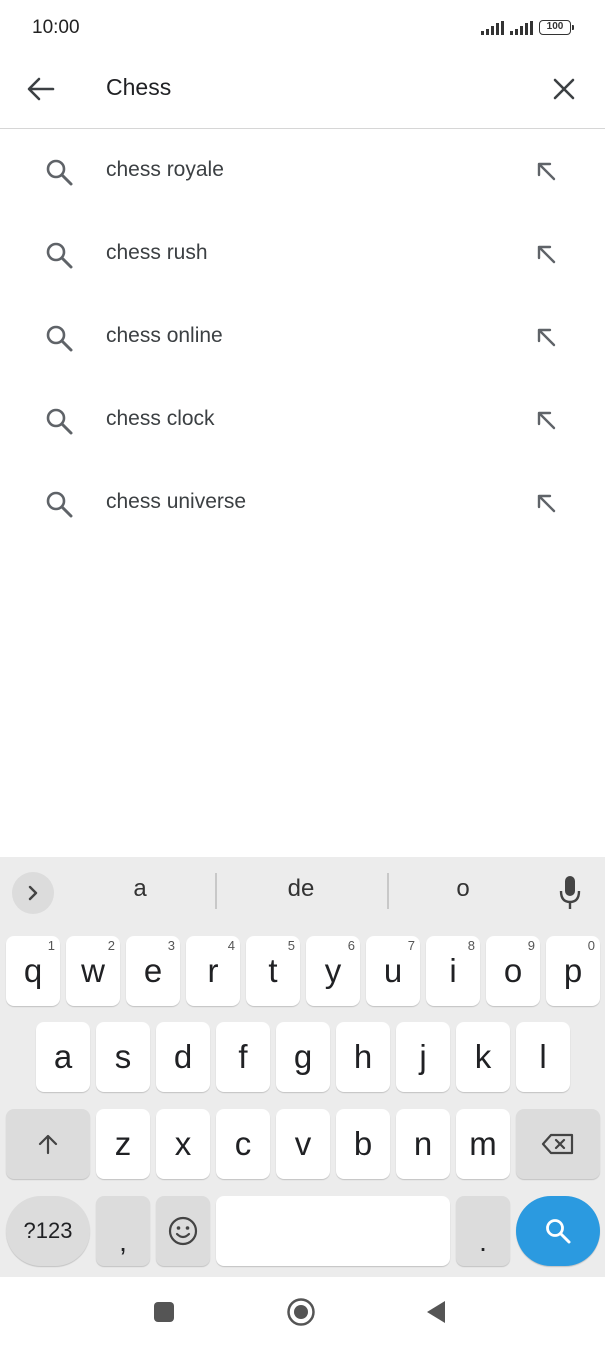 The height and width of the screenshot is (1346, 605). Describe the element at coordinates (333, 1231) in the screenshot. I see `space-key` at that location.